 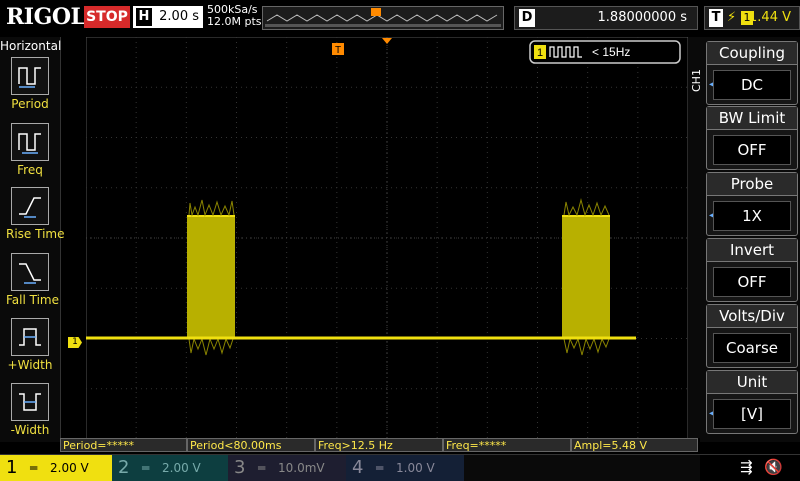 I want to click on channel-number: 3, so click(x=240, y=467).